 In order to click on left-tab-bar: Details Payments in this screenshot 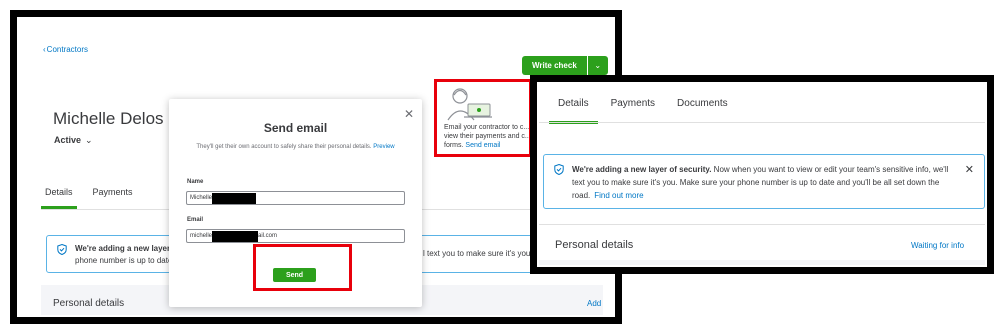, I will do `click(89, 198)`.